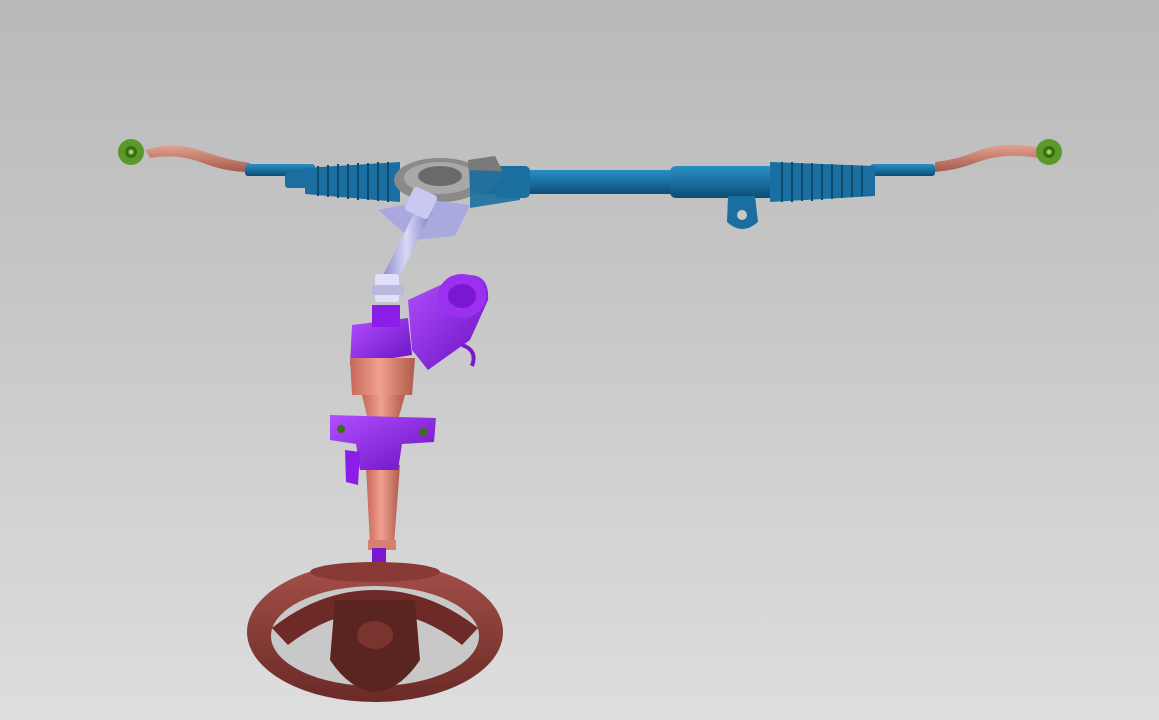 The width and height of the screenshot is (1159, 720). Describe the element at coordinates (1049, 152) in the screenshot. I see `right-tie-rod-end` at that location.